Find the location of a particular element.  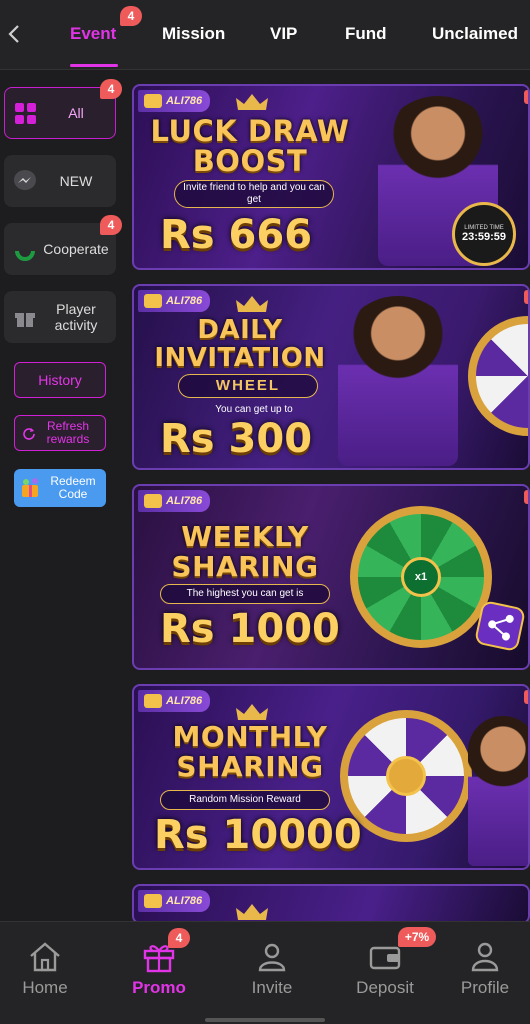

limited-time-clock: LIMITED TIME 23:59:59 is located at coordinates (484, 234).